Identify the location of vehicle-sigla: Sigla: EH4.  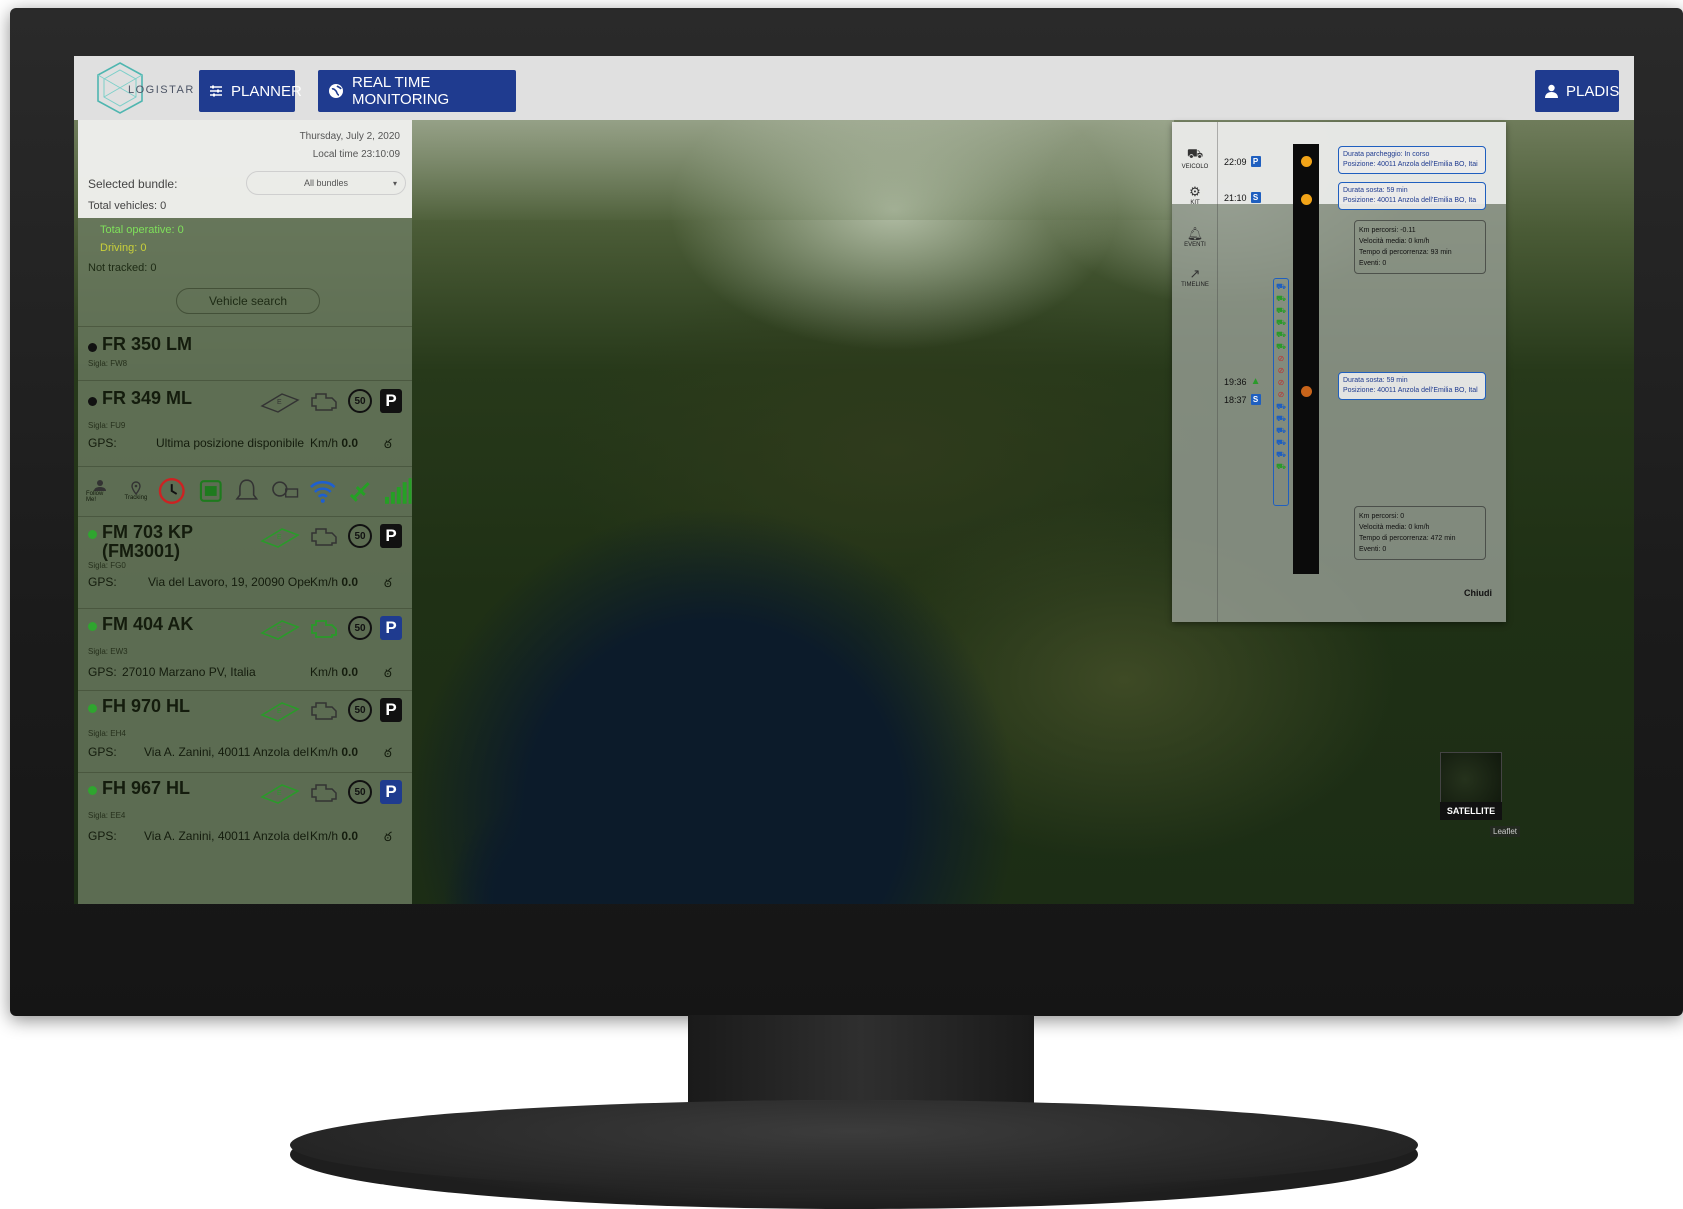
(107, 733).